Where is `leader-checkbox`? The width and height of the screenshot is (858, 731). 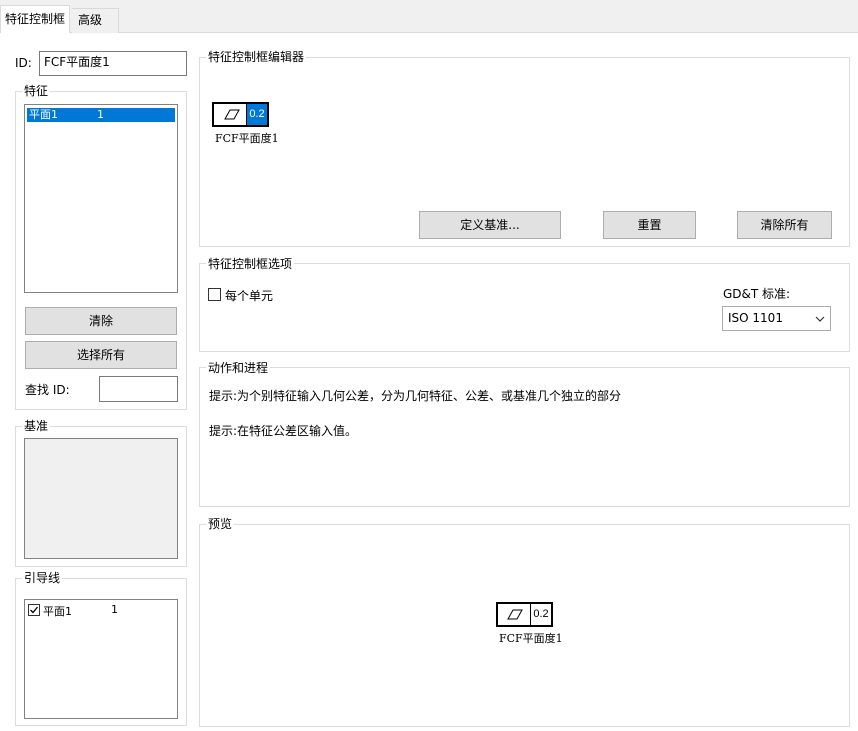
leader-checkbox is located at coordinates (34, 610).